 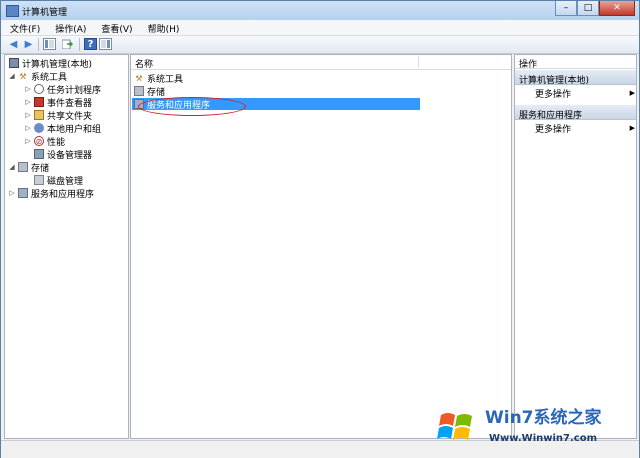 What do you see at coordinates (69, 27) in the screenshot?
I see `menu-action: 操作(A)` at bounding box center [69, 27].